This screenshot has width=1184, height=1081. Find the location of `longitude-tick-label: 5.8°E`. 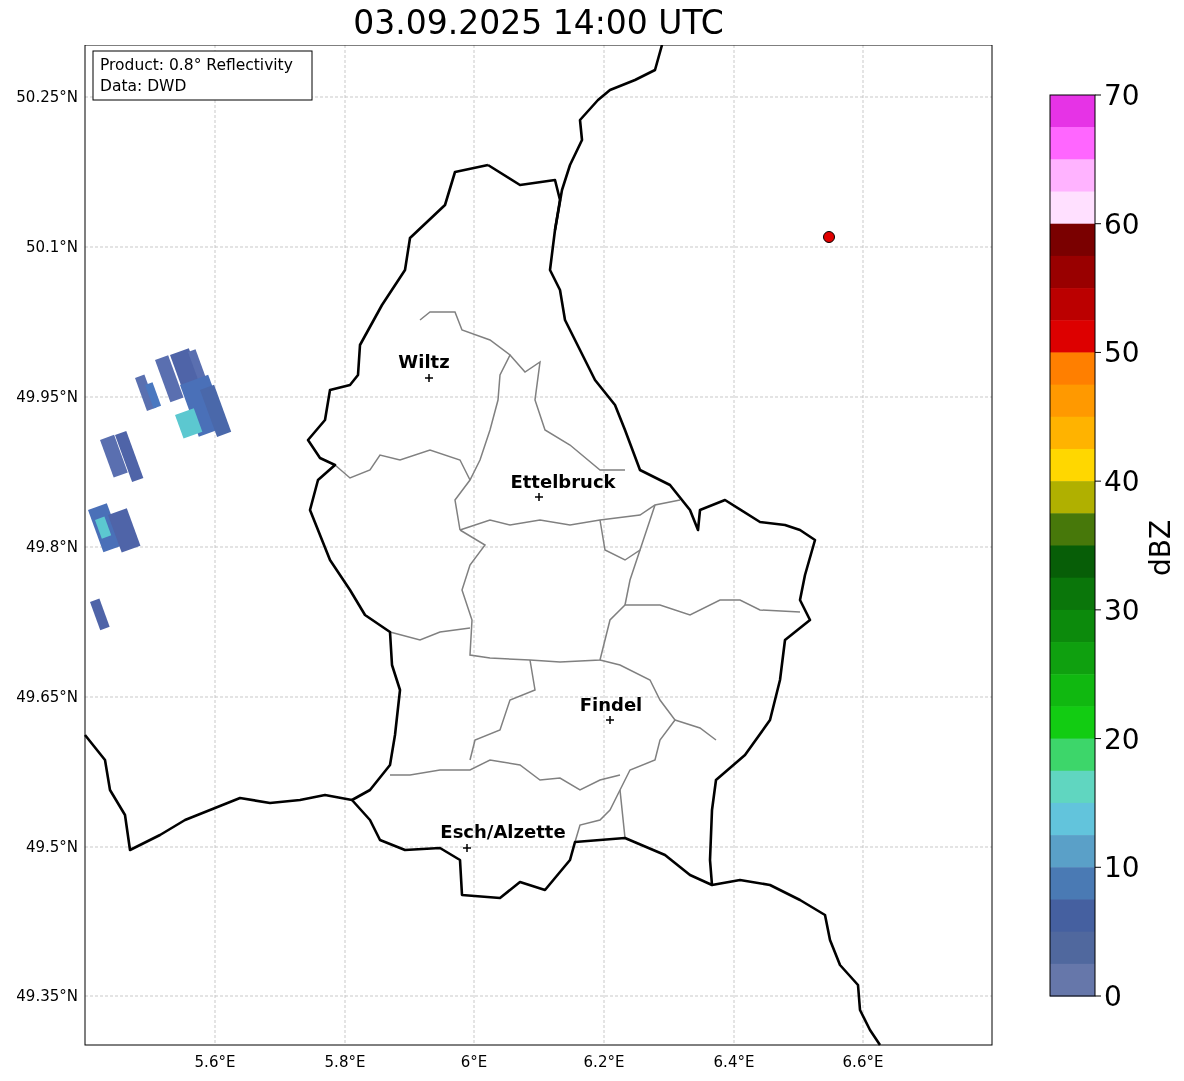

longitude-tick-label: 5.8°E is located at coordinates (345, 1062).